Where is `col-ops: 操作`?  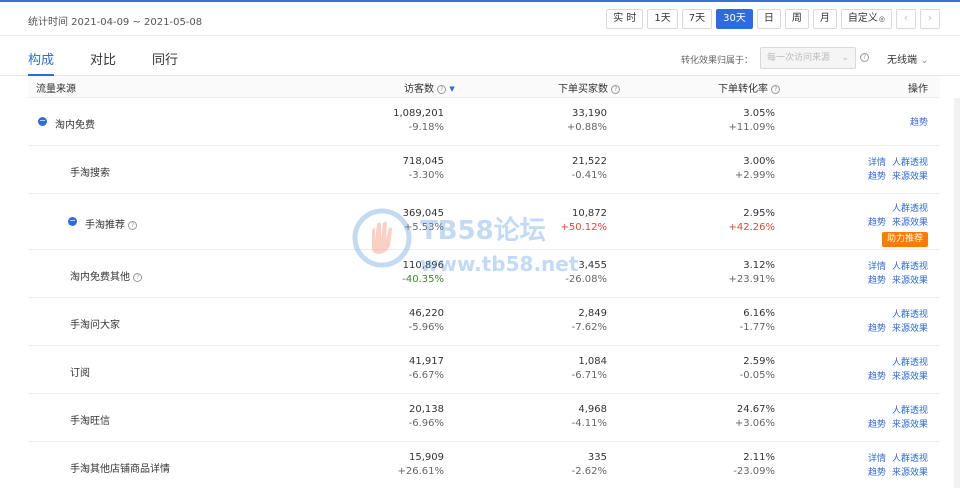 col-ops: 操作 is located at coordinates (918, 89).